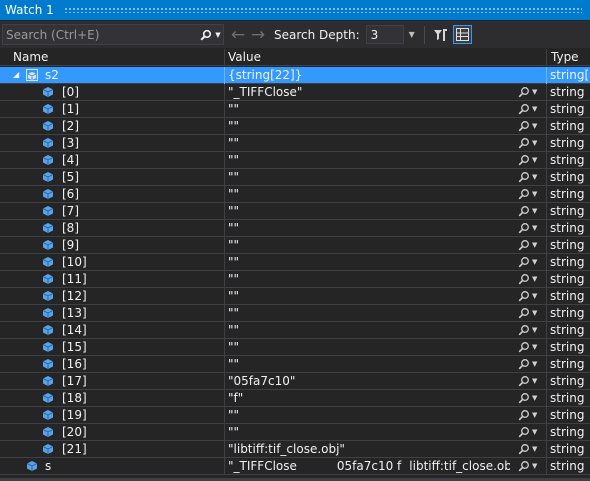 The height and width of the screenshot is (481, 590). I want to click on watch-row-element: [21] "libtiff:tif_close.obj" ▼ string, so click(295, 449).